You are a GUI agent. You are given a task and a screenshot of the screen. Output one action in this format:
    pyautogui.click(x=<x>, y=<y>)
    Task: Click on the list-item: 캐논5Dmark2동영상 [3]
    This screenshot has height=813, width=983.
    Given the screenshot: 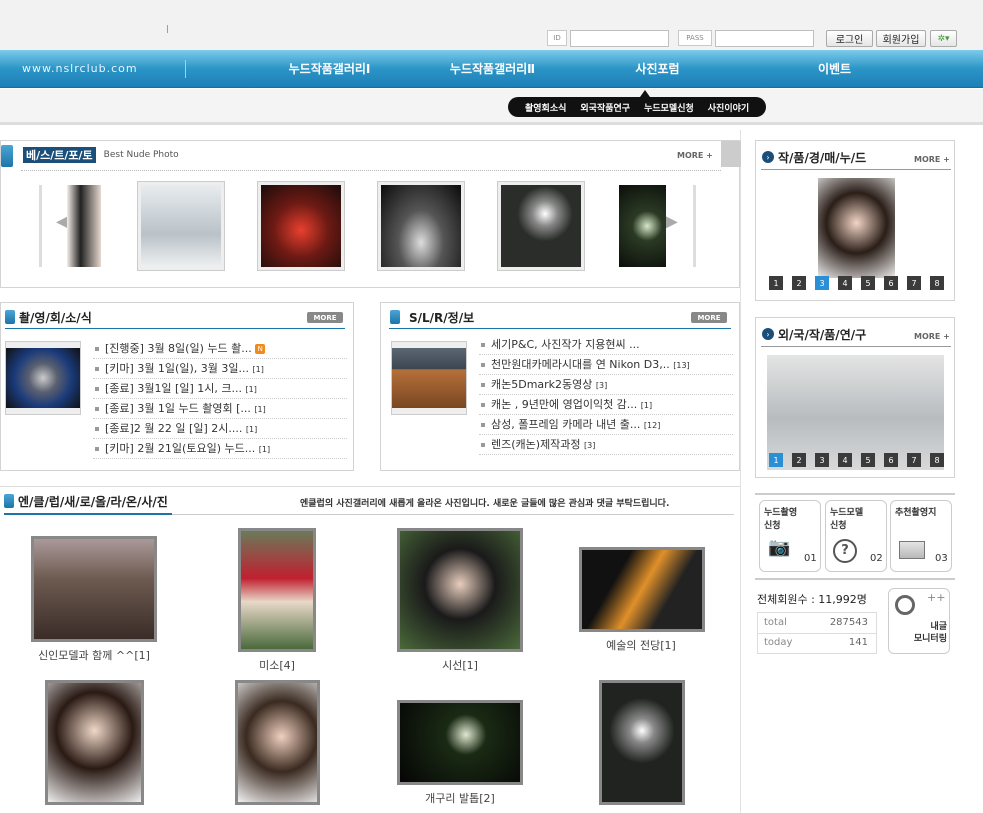 What is the action you would take?
    pyautogui.click(x=606, y=385)
    